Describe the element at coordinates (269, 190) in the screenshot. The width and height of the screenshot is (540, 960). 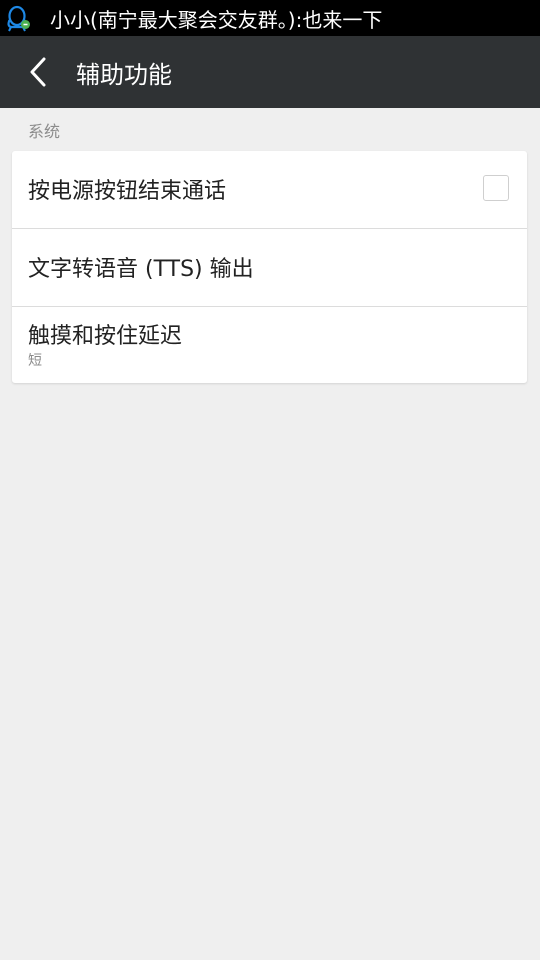
I see `setting-power-button-ends-call: 按电源按钮结束通话` at that location.